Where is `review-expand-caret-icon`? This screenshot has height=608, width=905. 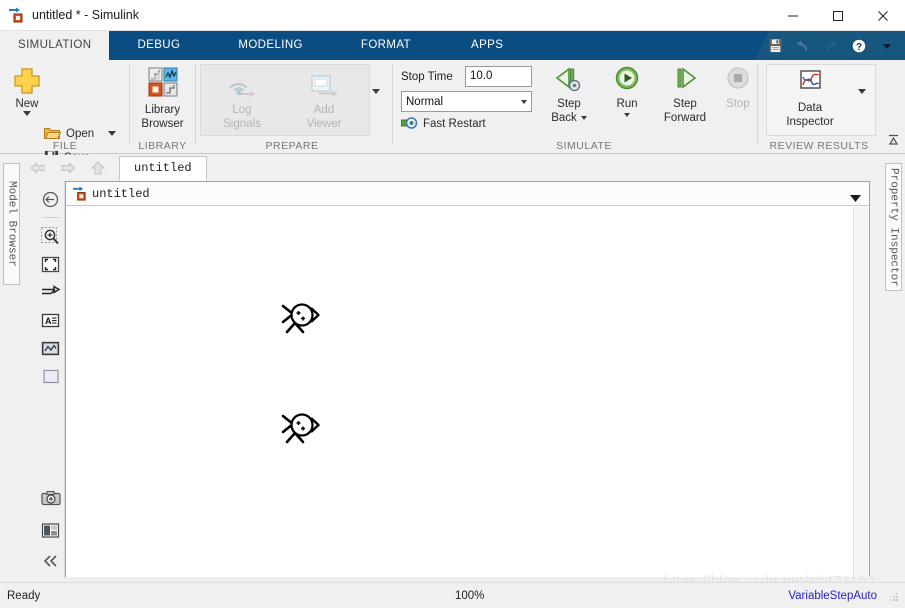
review-expand-caret-icon is located at coordinates (862, 98).